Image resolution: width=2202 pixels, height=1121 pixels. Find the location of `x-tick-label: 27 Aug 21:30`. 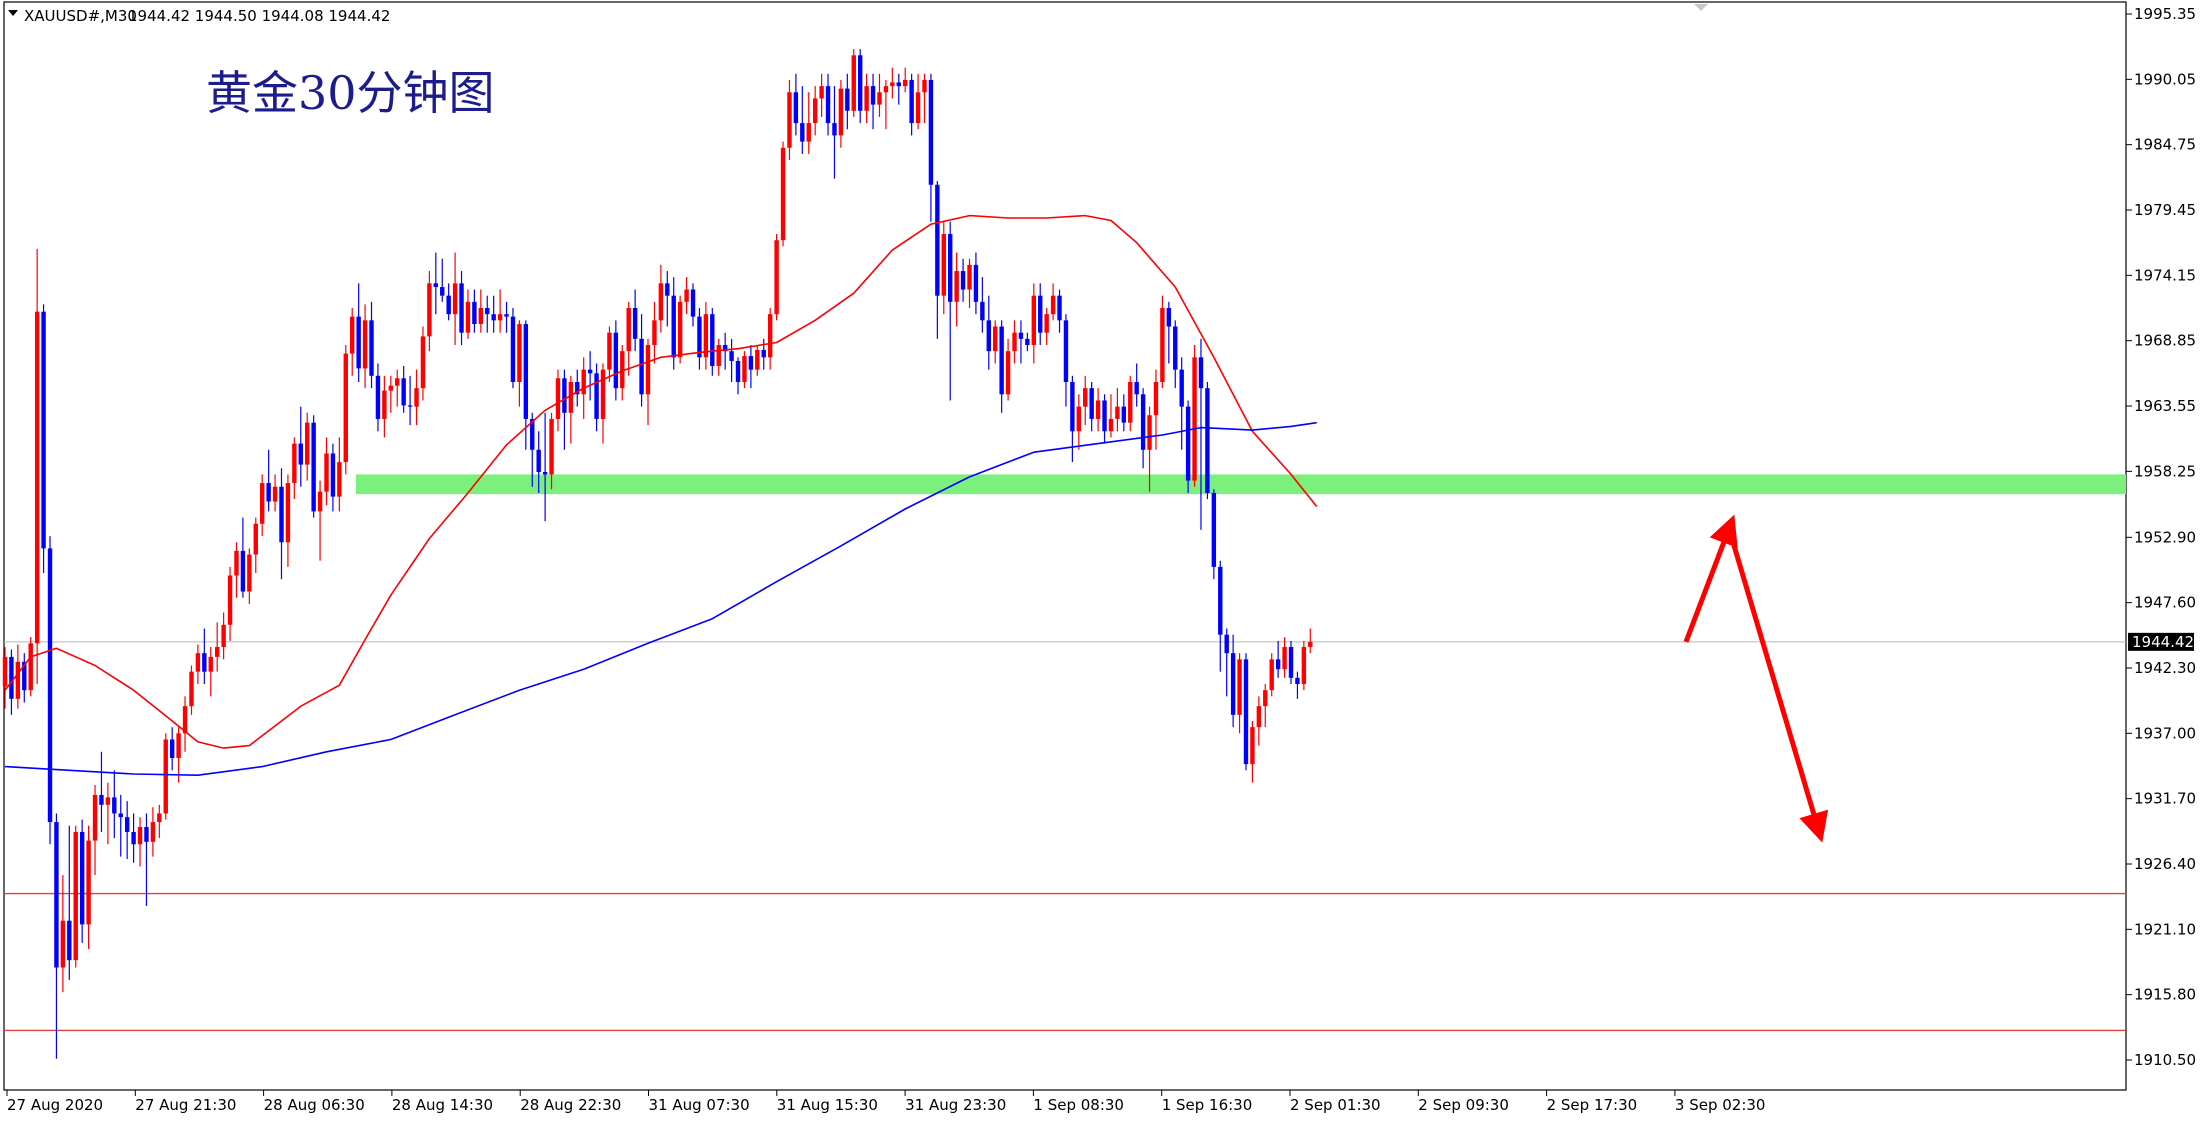

x-tick-label: 27 Aug 21:30 is located at coordinates (185, 1105).